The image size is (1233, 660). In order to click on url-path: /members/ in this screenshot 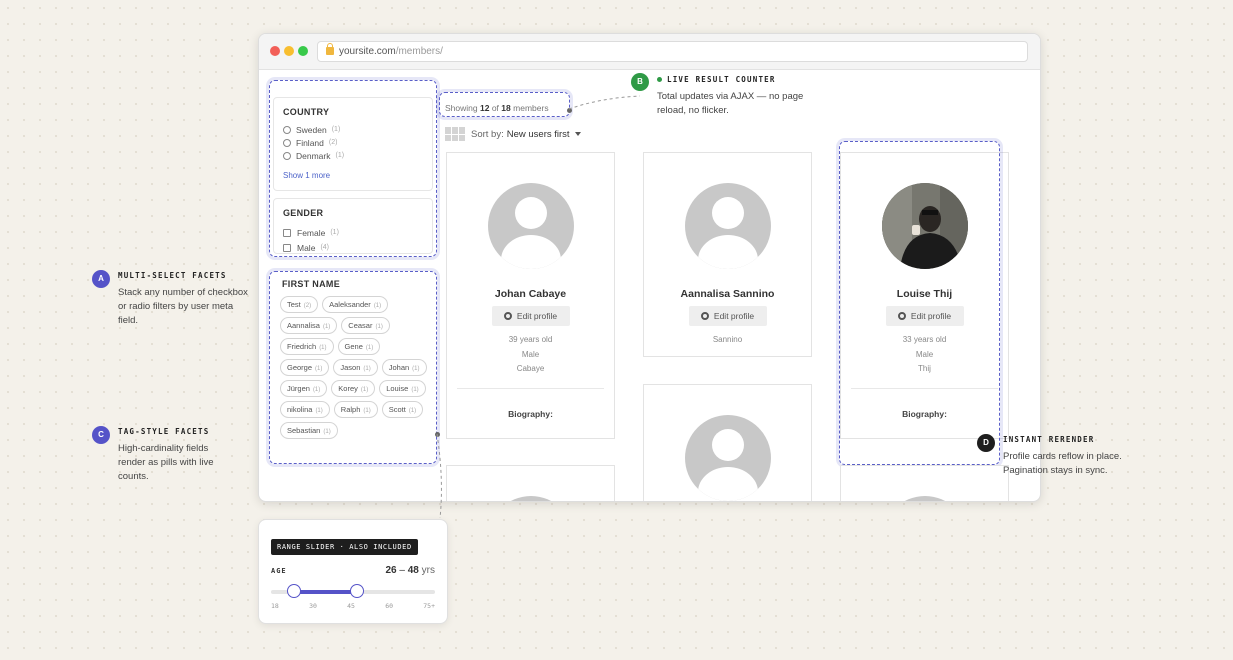, I will do `click(419, 51)`.